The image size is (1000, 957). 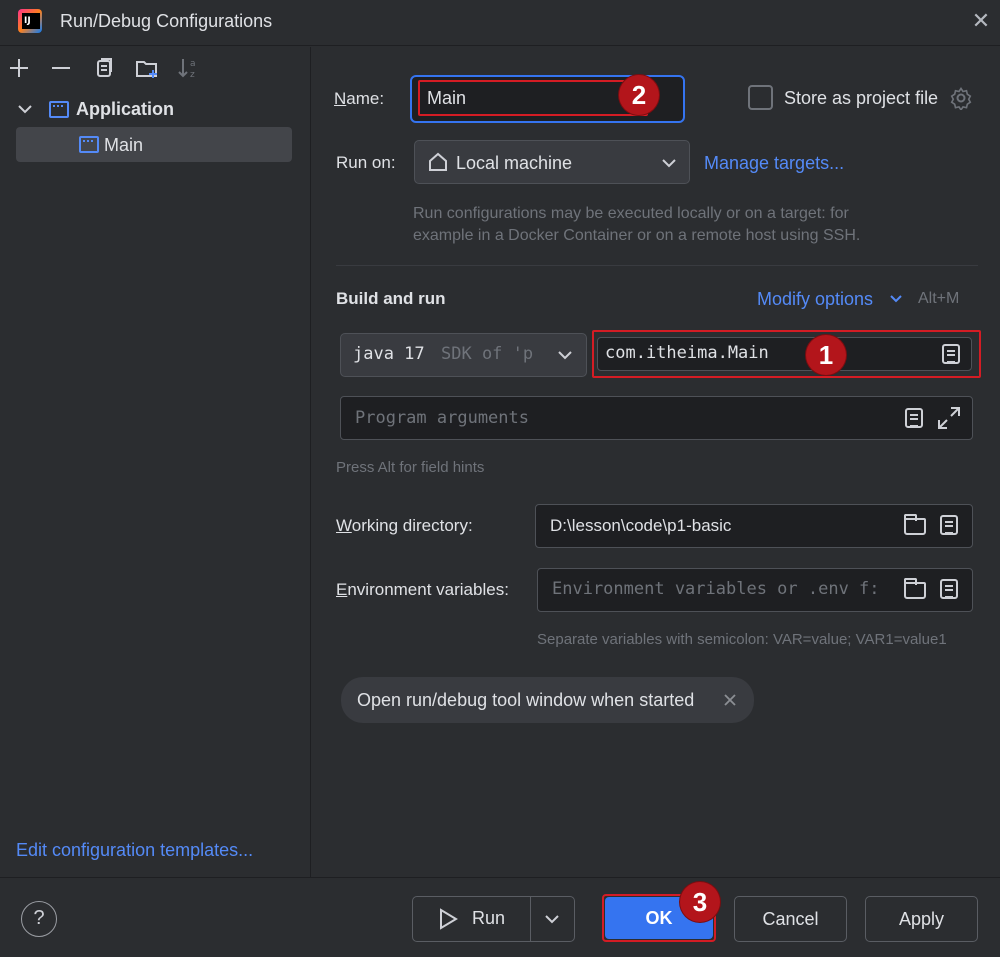 What do you see at coordinates (861, 98) in the screenshot?
I see `store-as-project-label: Store as project file` at bounding box center [861, 98].